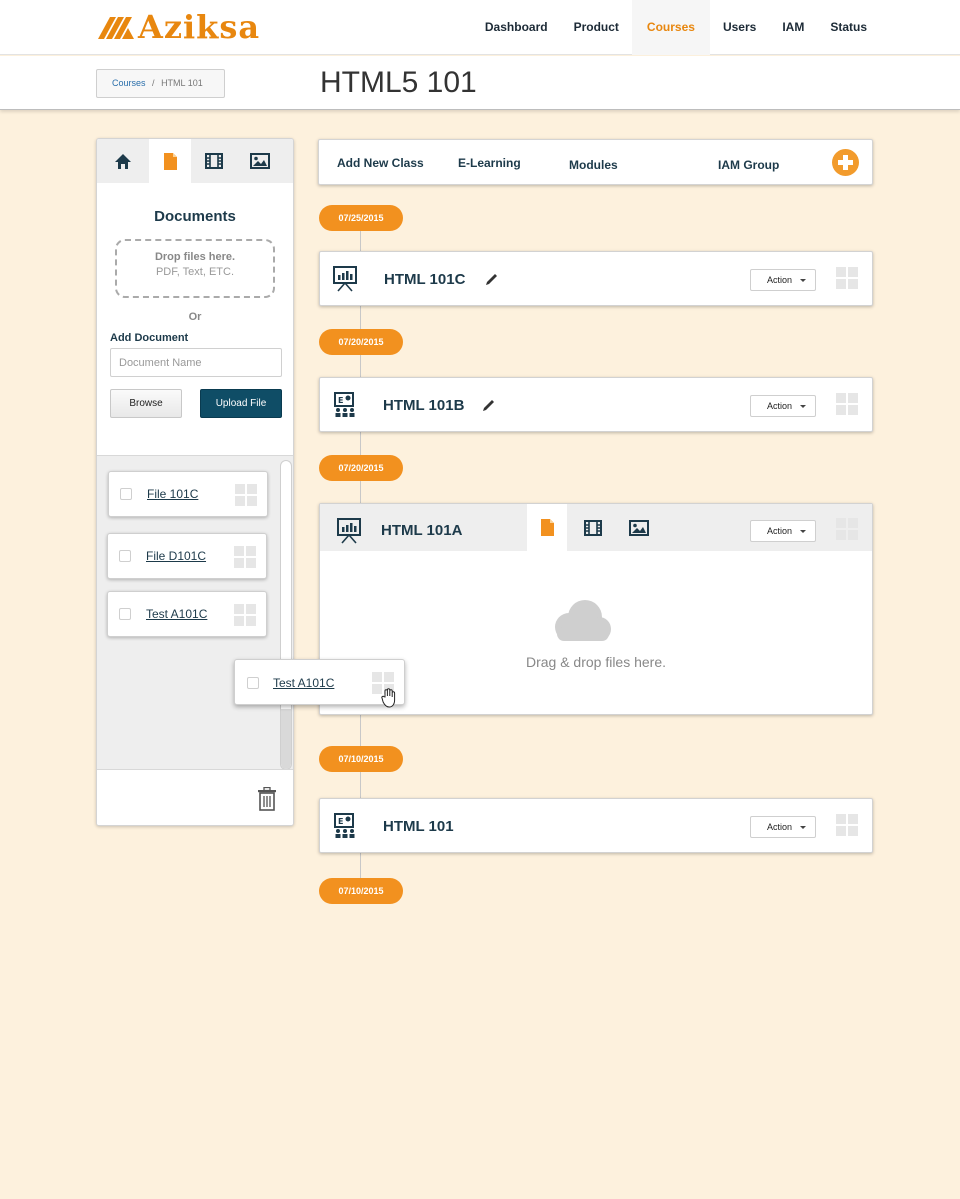  What do you see at coordinates (195, 257) in the screenshot?
I see `dropzone-line1: Drop files here.` at bounding box center [195, 257].